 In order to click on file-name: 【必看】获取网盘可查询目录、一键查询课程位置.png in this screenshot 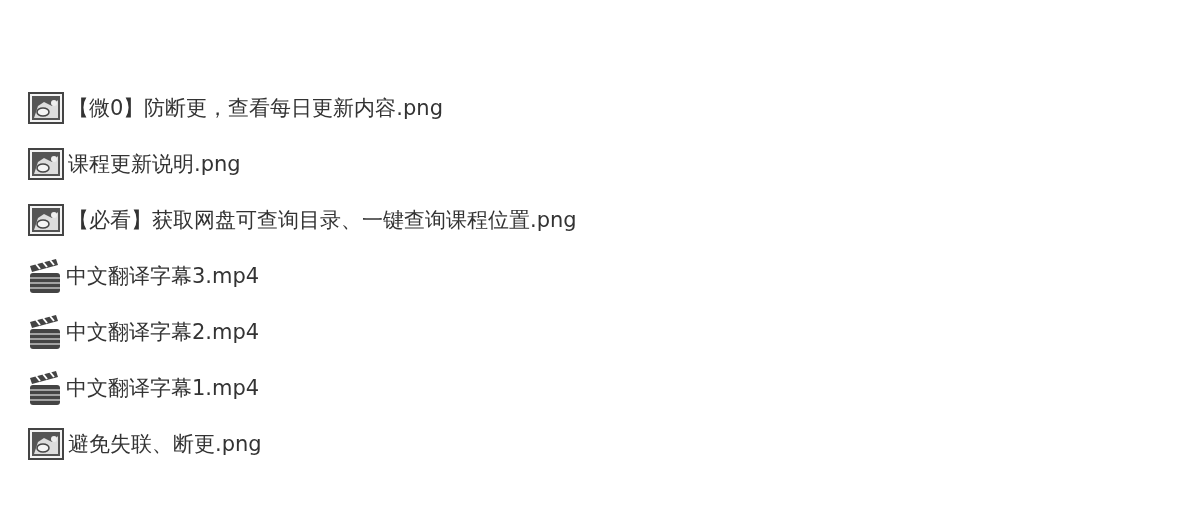, I will do `click(322, 220)`.